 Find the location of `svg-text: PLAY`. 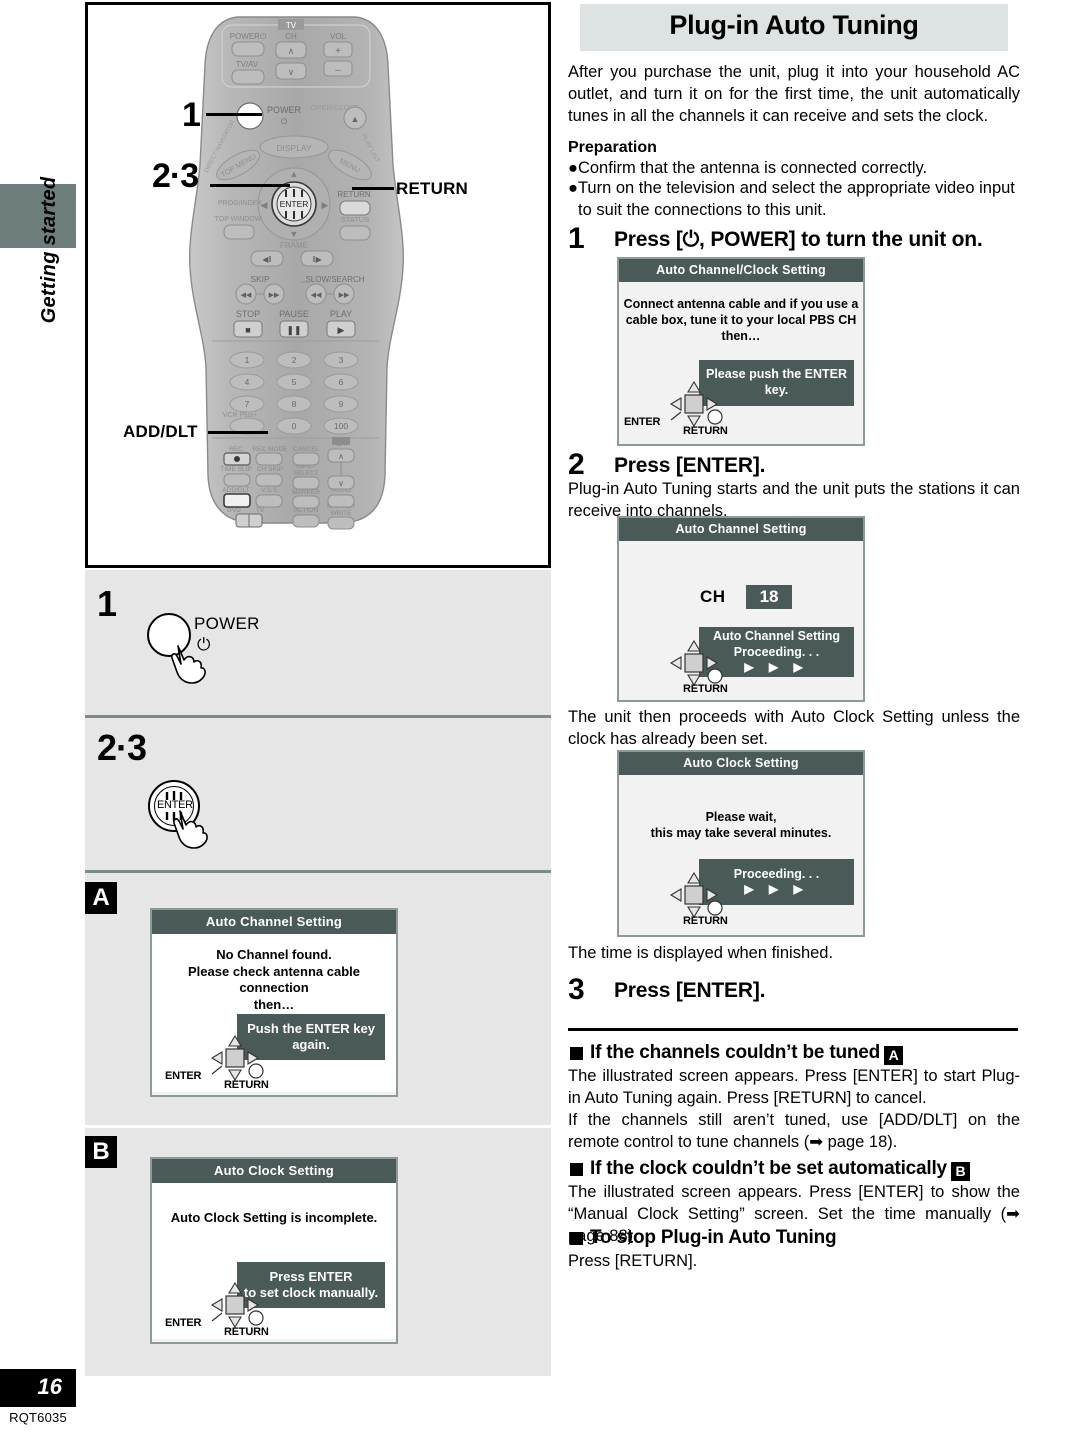

svg-text: PLAY is located at coordinates (341, 314).